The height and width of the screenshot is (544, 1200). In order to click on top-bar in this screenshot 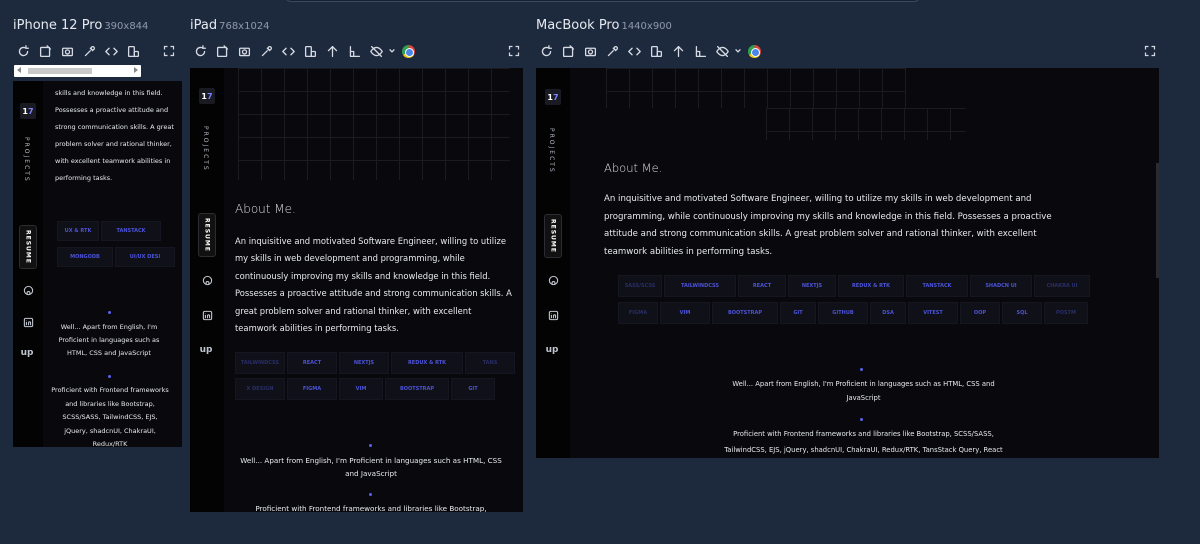, I will do `click(602, 1)`.